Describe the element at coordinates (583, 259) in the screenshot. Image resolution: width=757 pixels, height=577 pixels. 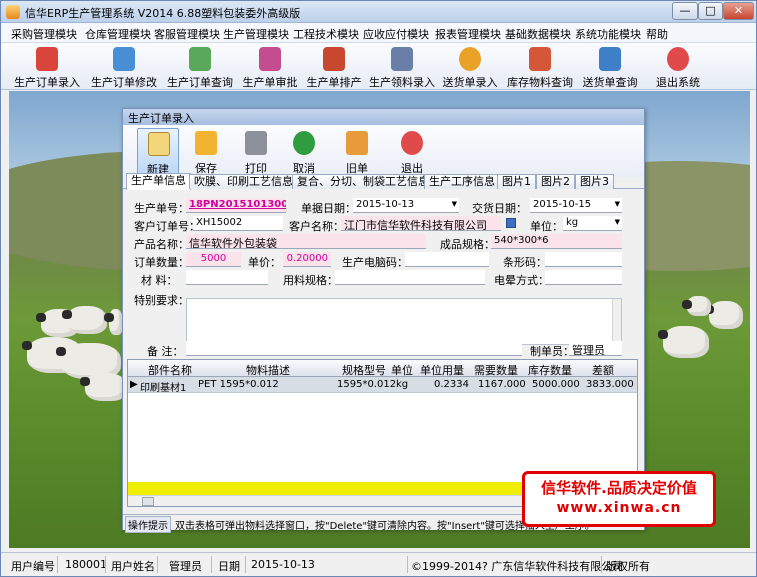
I see `barcode-field` at that location.